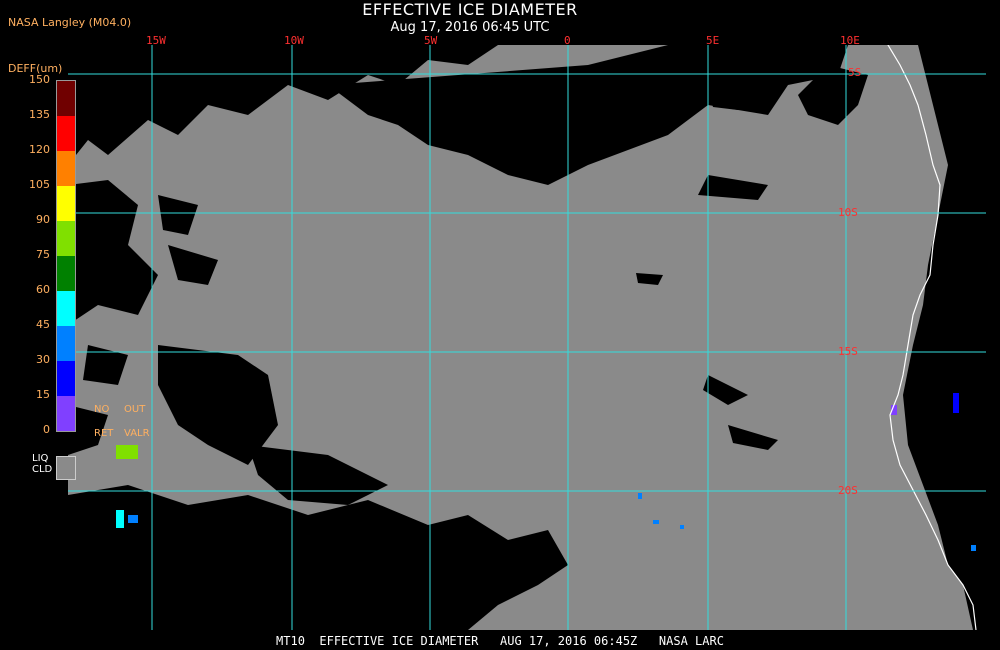 The image size is (1000, 650). I want to click on color-scale-tick: 45, so click(43, 324).